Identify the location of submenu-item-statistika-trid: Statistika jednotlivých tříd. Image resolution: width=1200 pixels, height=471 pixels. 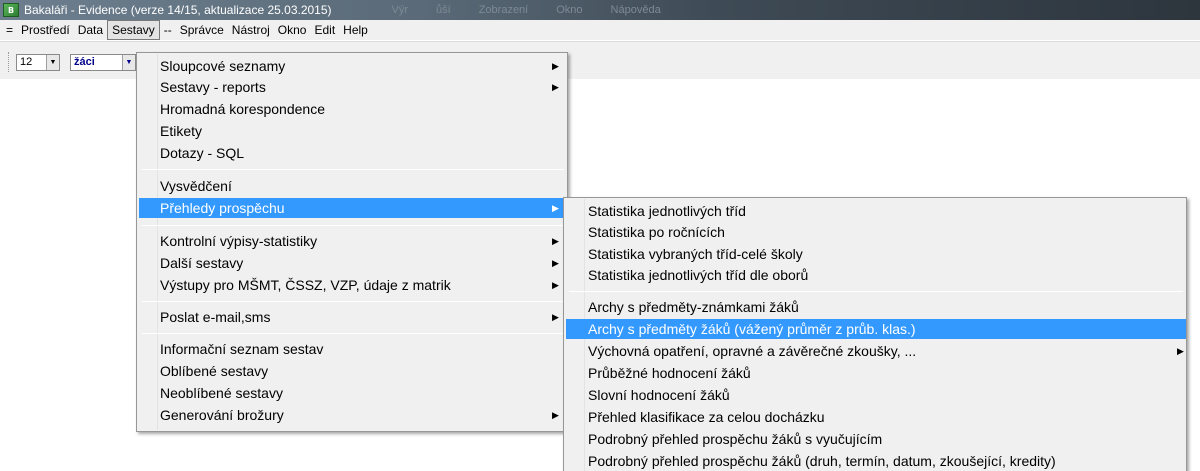
(876, 211).